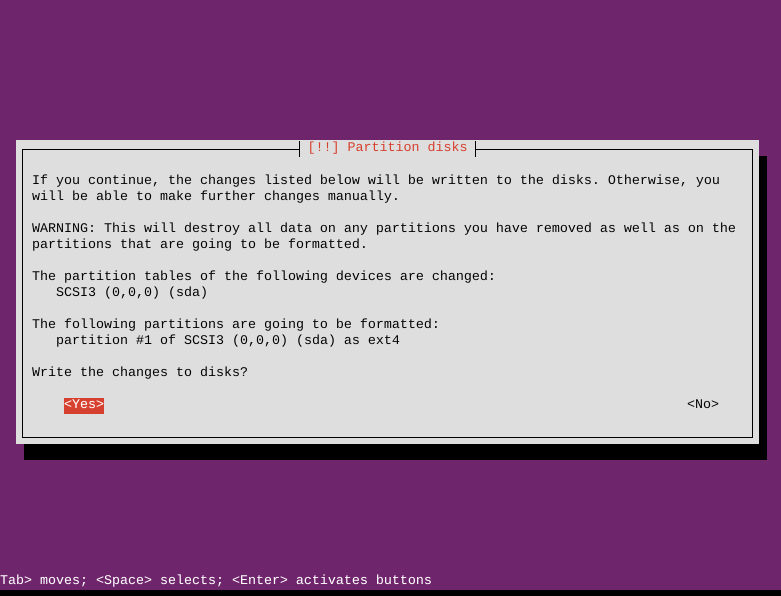 Image resolution: width=781 pixels, height=596 pixels. Describe the element at coordinates (140, 374) in the screenshot. I see `message-text: Write the changes to disks?` at that location.